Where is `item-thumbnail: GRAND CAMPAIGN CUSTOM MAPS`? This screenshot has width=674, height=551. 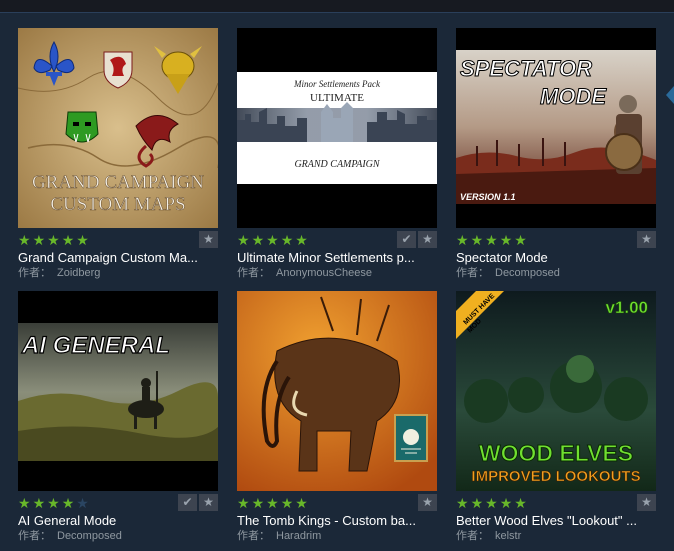 item-thumbnail: GRAND CAMPAIGN CUSTOM MAPS is located at coordinates (118, 128).